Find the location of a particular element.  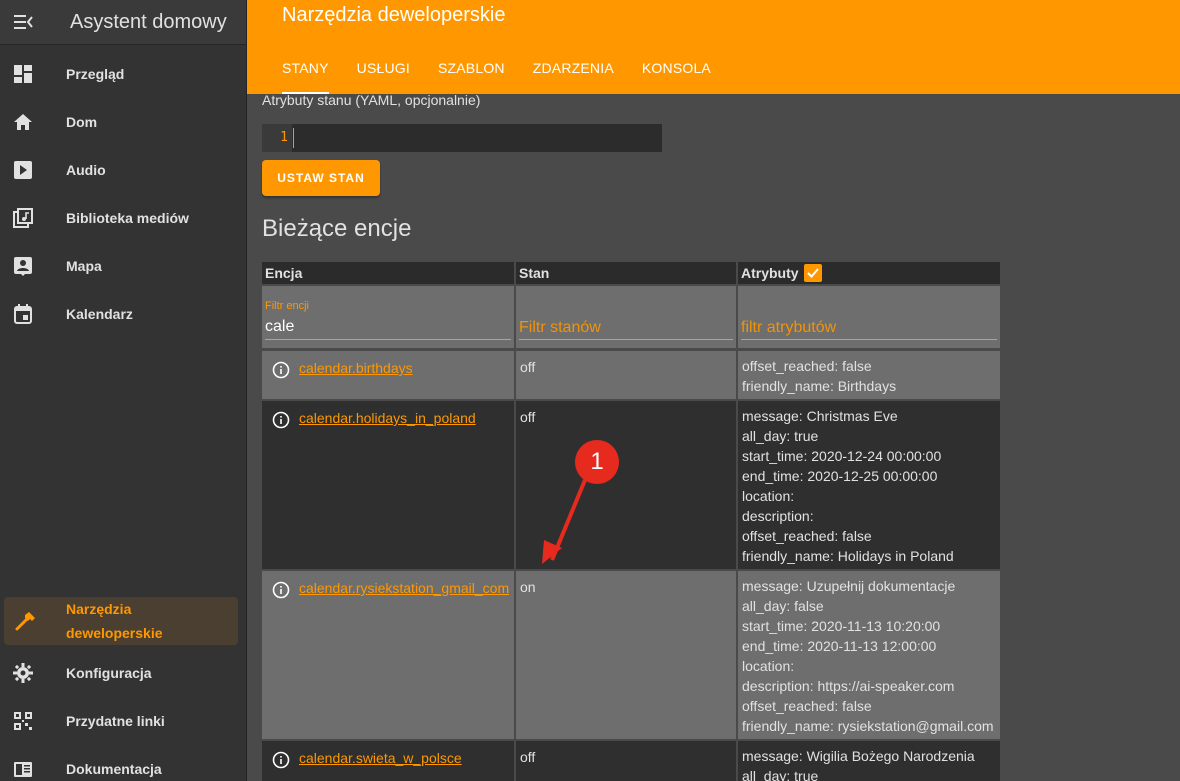

map-account-icon is located at coordinates (23, 266).